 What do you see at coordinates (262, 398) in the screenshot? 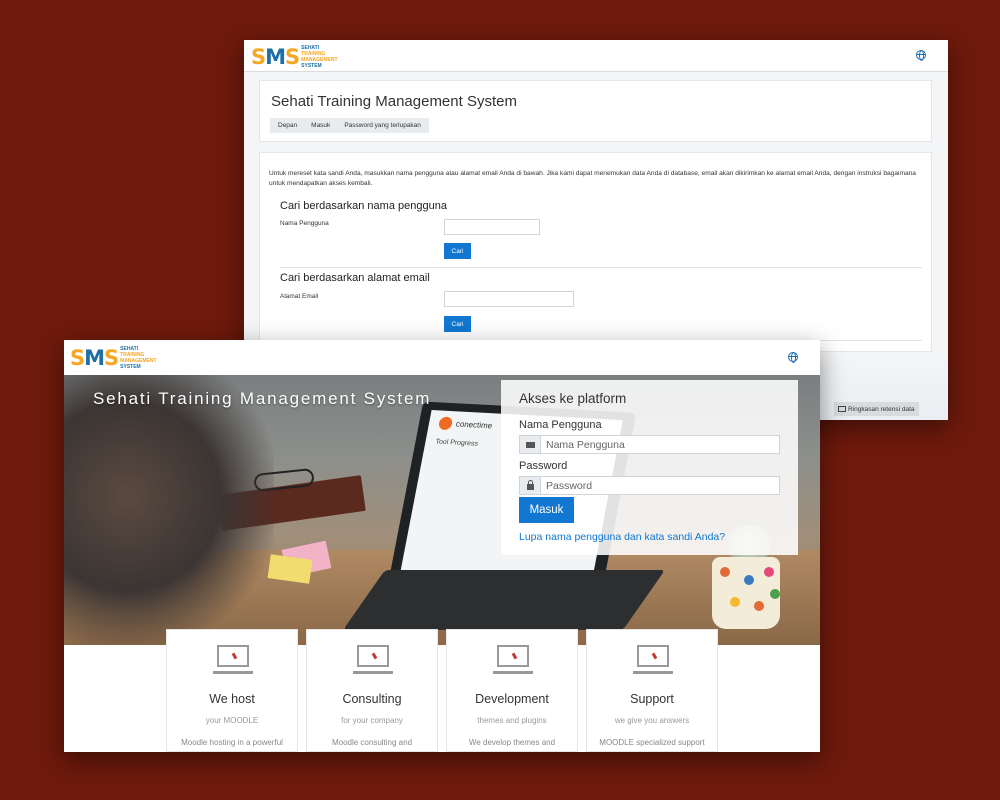
I see `hero-title: Sehati Training Management System` at bounding box center [262, 398].